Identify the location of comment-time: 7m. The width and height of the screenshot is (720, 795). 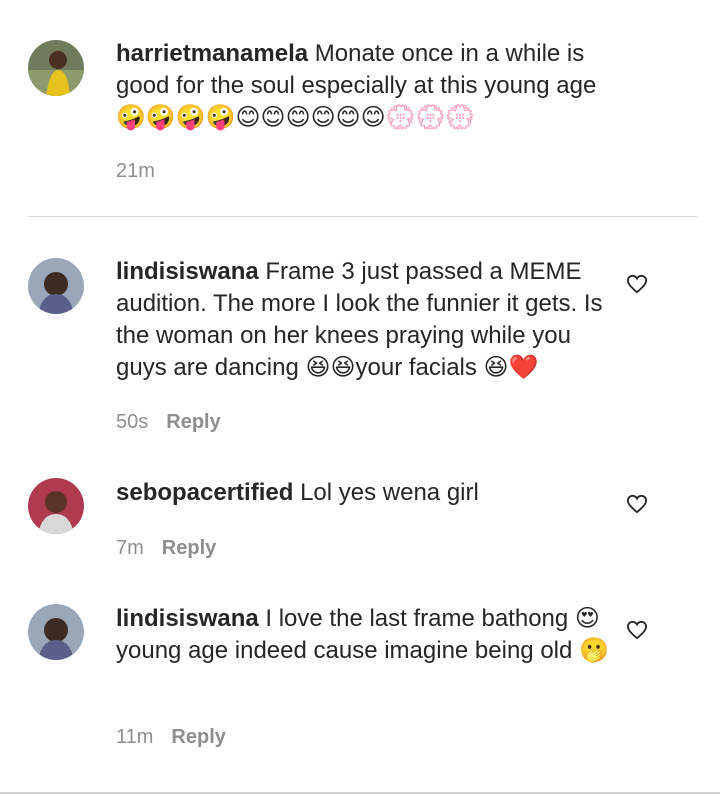
(130, 548).